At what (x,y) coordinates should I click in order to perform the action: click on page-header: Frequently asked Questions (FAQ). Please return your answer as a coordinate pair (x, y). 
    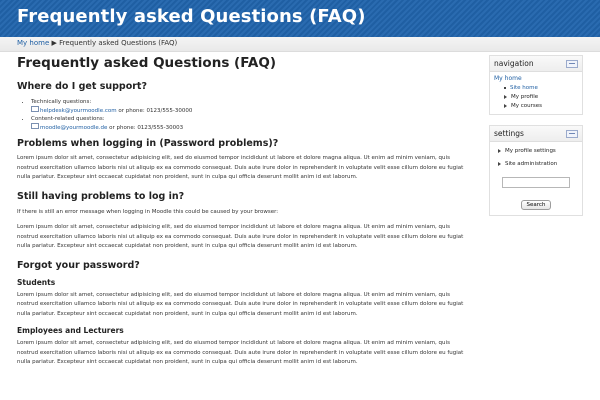
    Looking at the image, I should click on (300, 19).